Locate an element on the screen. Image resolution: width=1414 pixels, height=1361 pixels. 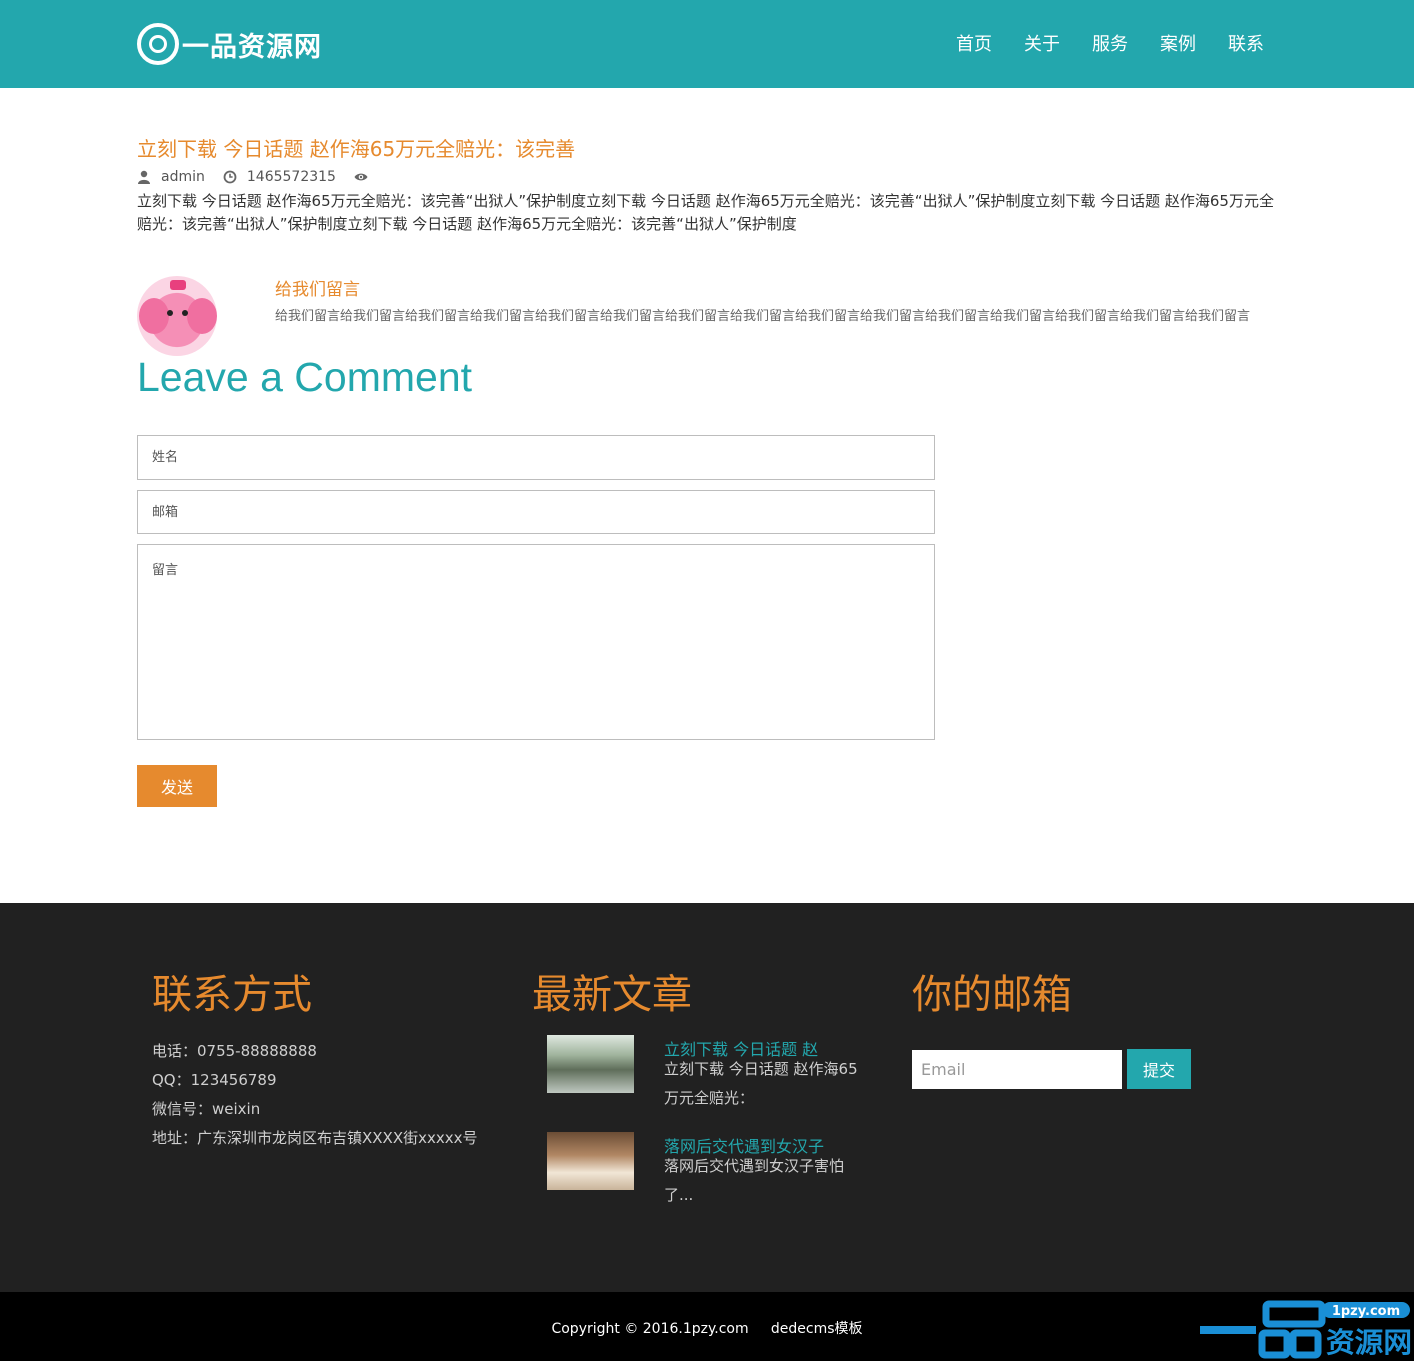
message-title: 给我们留言 is located at coordinates (317, 290).